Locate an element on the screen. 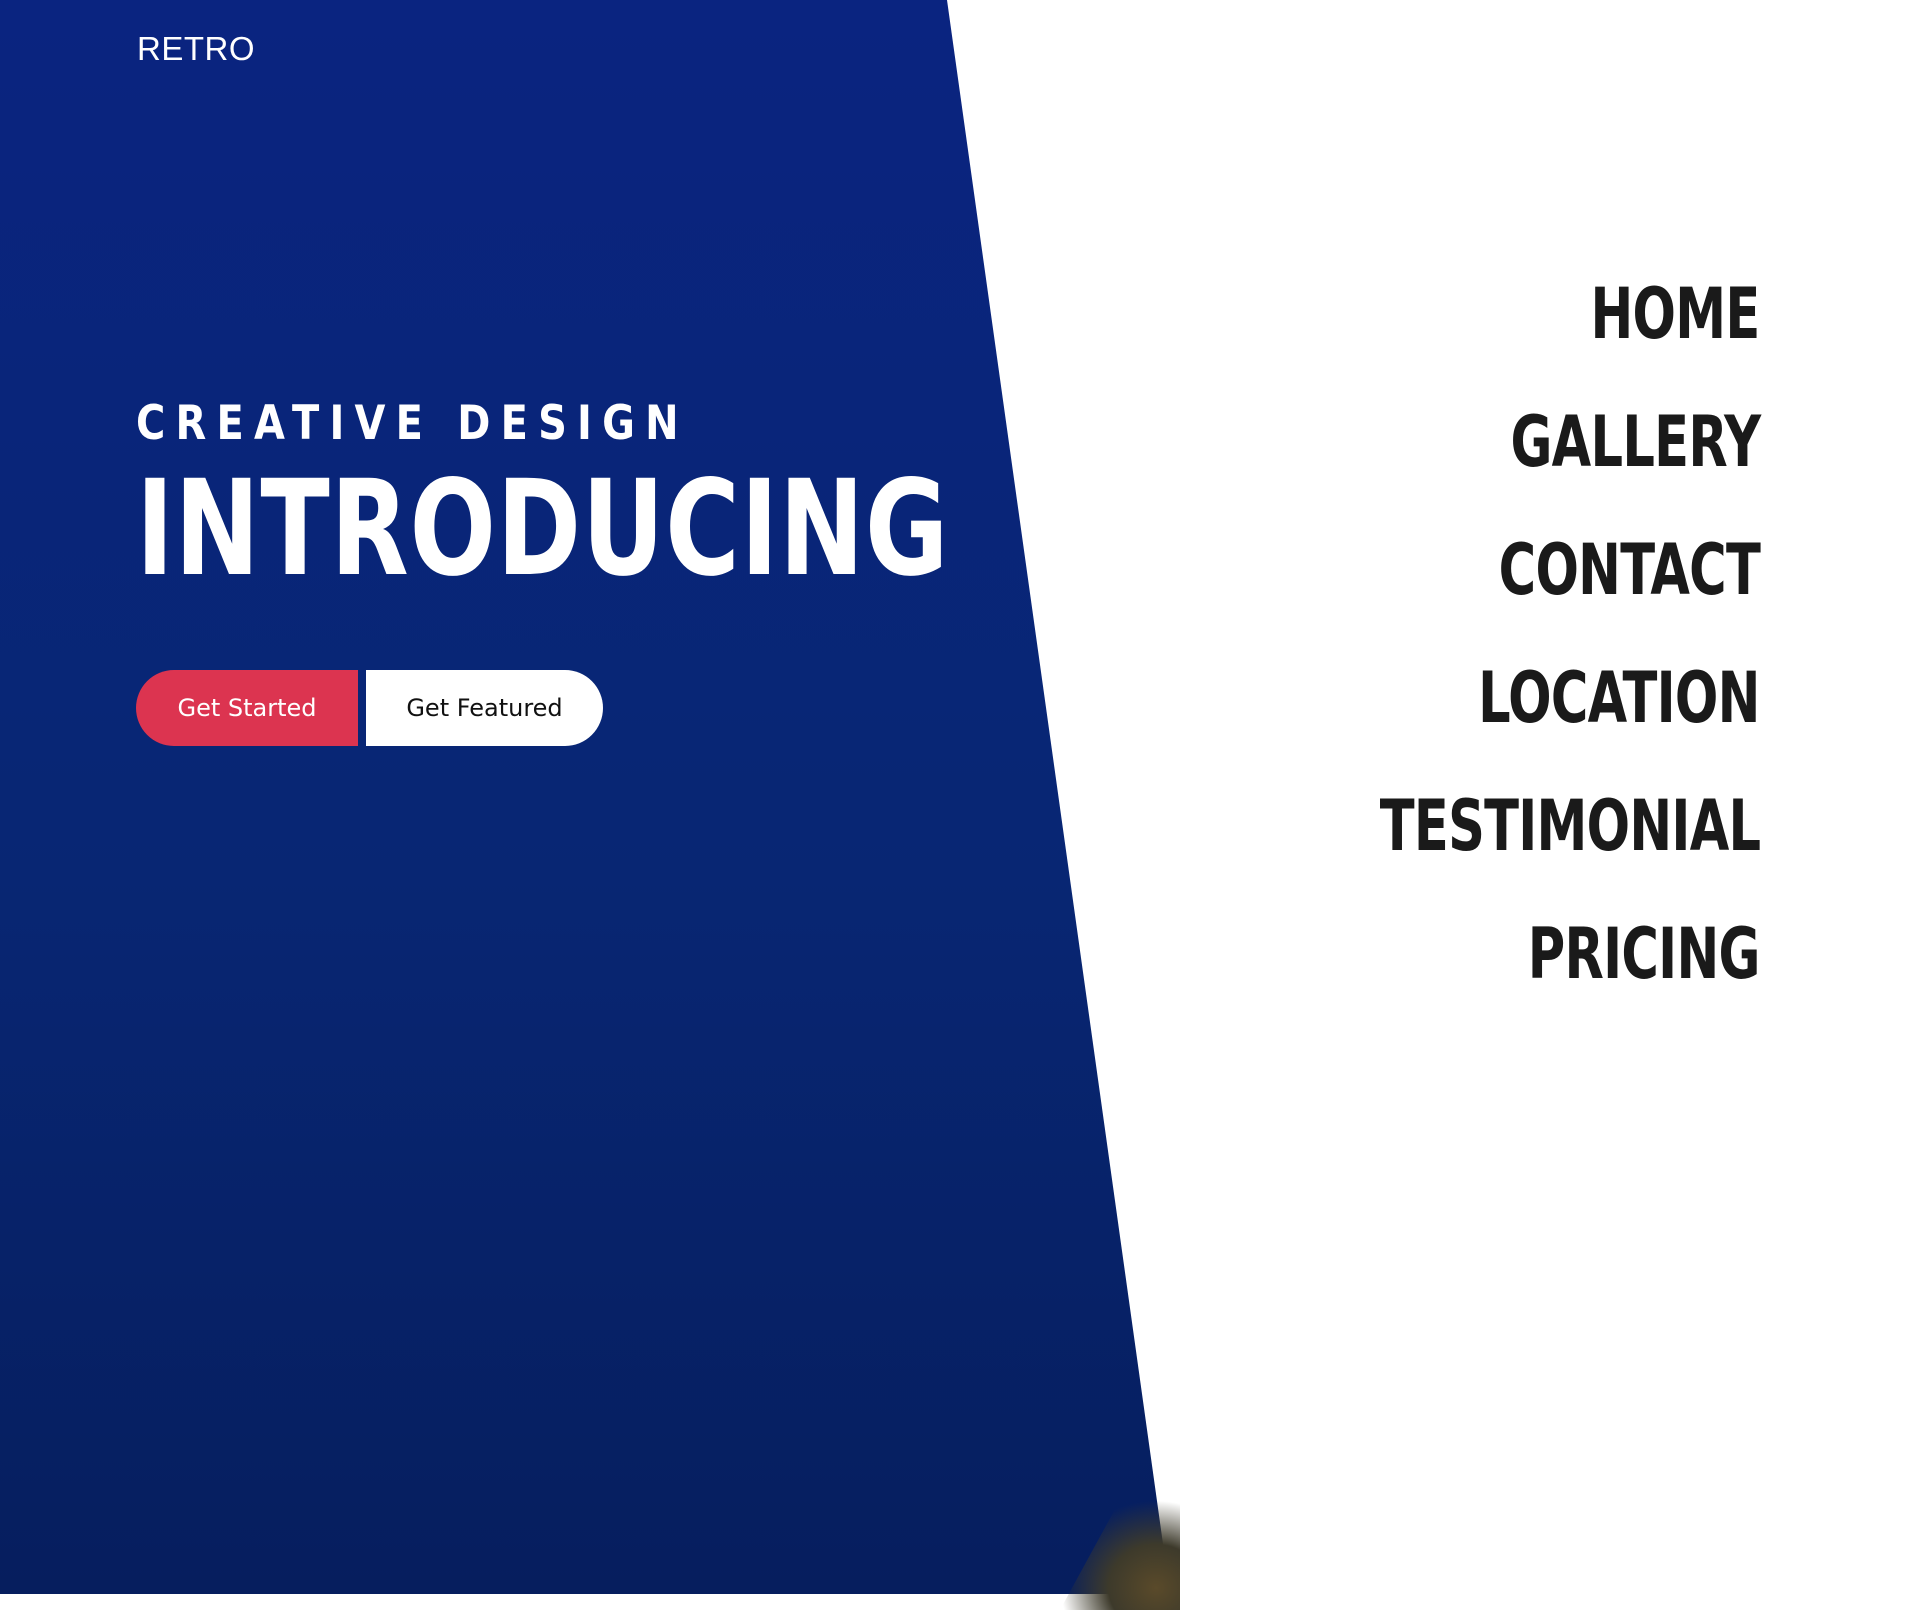 The width and height of the screenshot is (1912, 1610). nav-item-contact: CONTACT is located at coordinates (1630, 570).